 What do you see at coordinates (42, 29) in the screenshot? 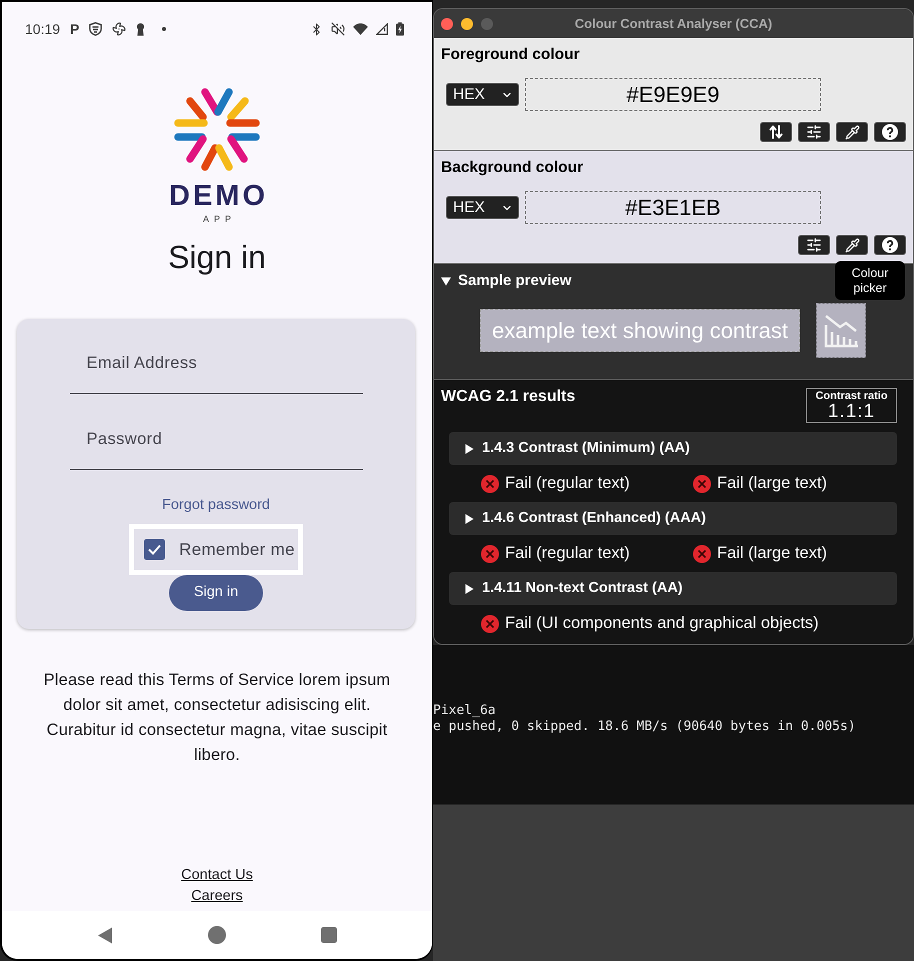
I see `status-time: 10:19` at bounding box center [42, 29].